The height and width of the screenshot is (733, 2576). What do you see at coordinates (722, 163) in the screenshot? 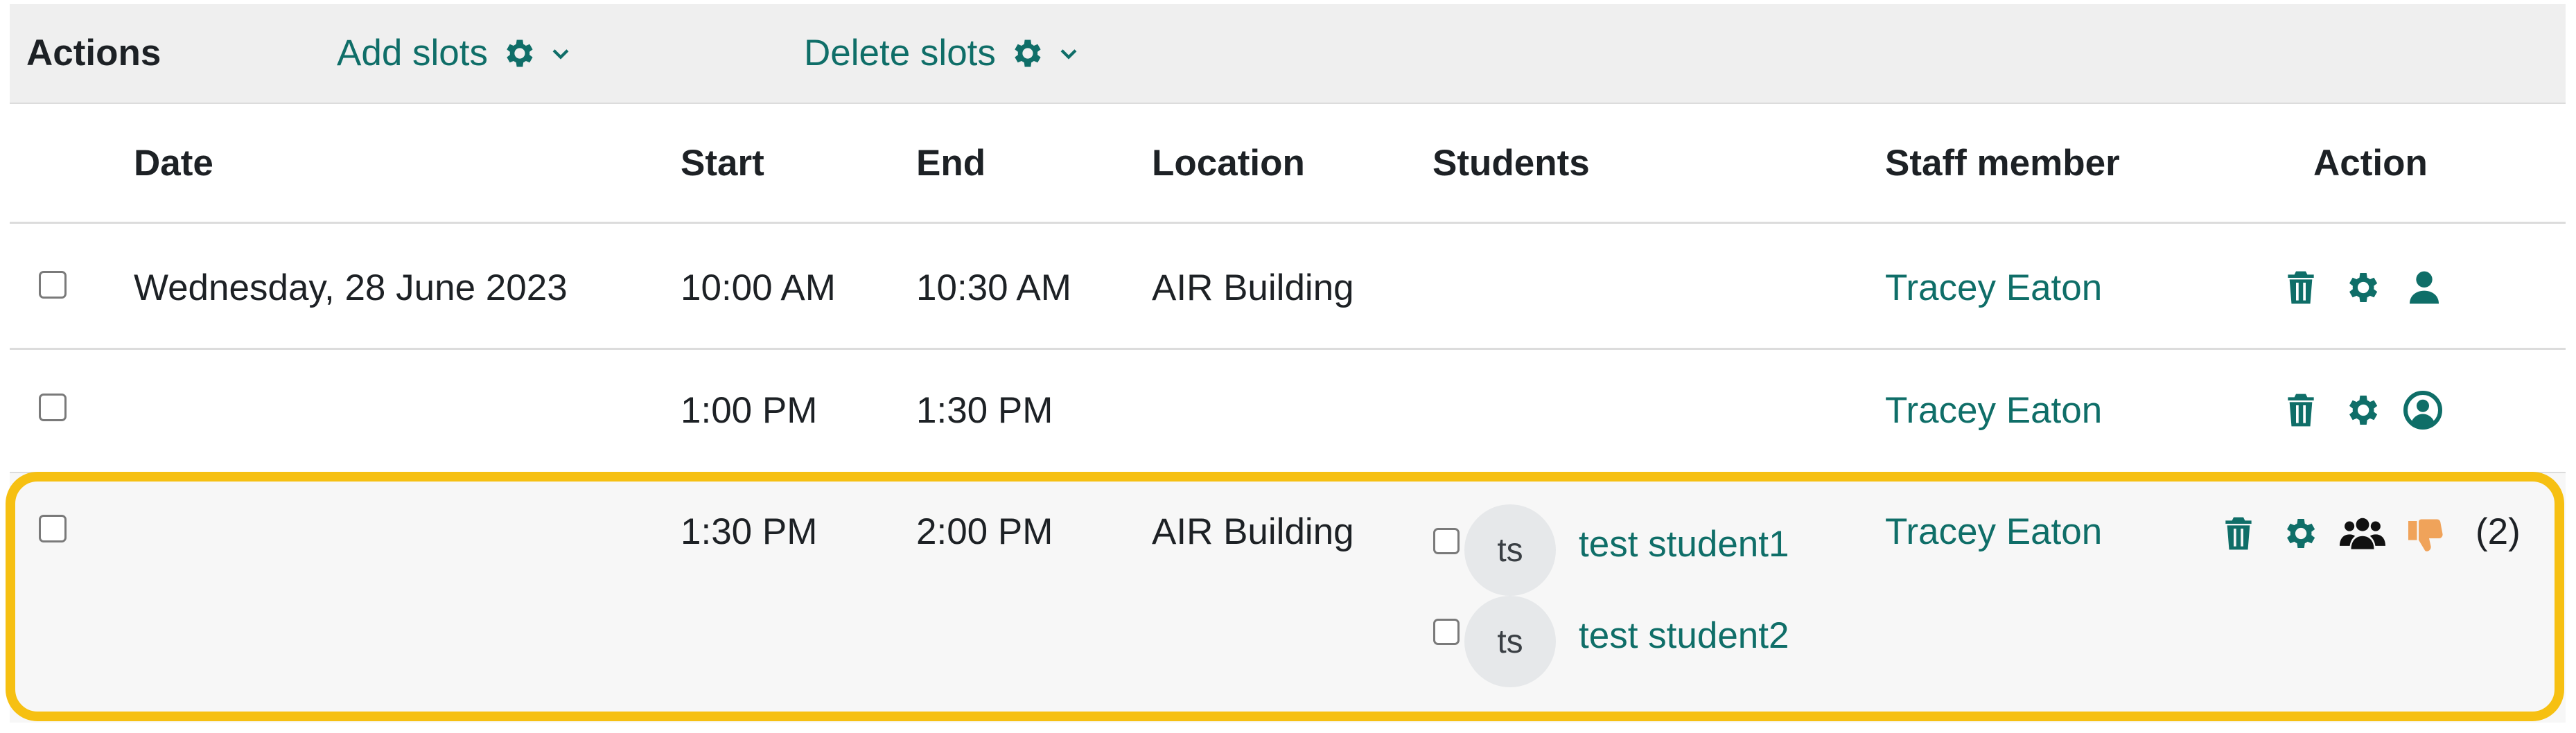
I see `header-start: Start` at bounding box center [722, 163].